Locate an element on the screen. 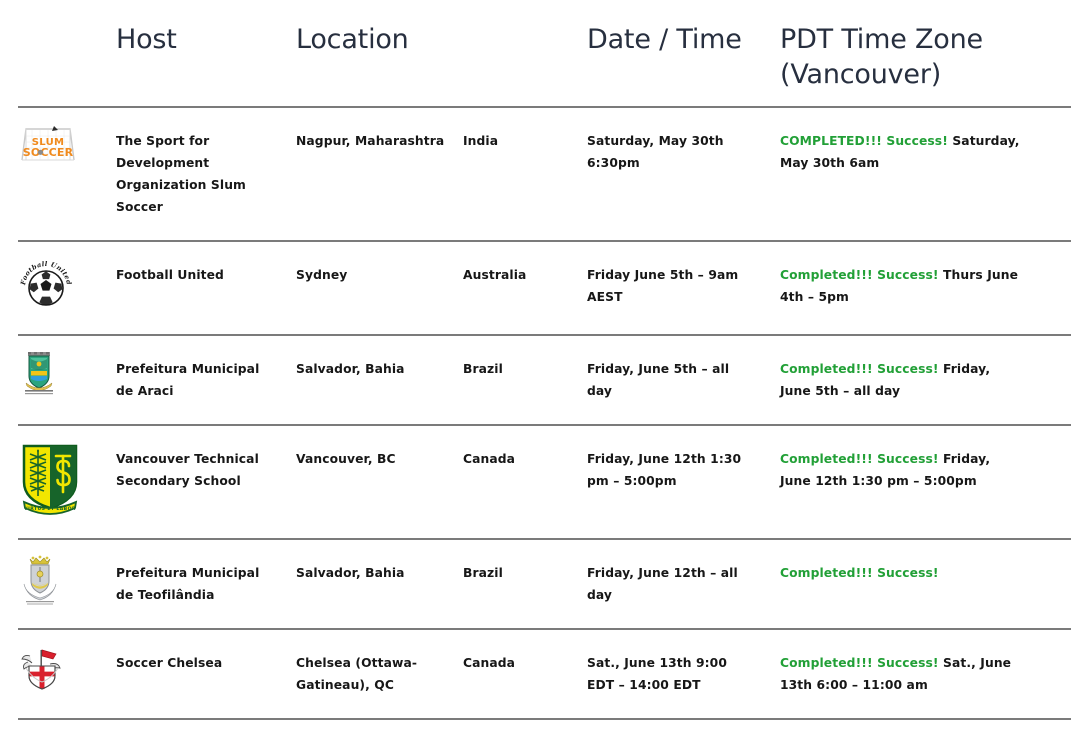 The height and width of the screenshot is (746, 1071). country-name: India is located at coordinates (481, 141).